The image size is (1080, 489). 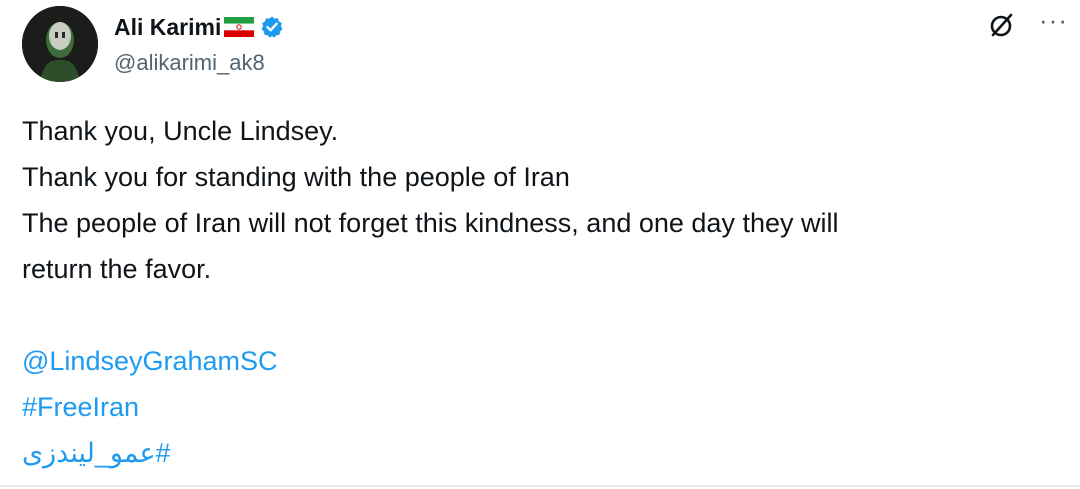 I want to click on hashtag-link: #FreeIran, so click(x=532, y=407).